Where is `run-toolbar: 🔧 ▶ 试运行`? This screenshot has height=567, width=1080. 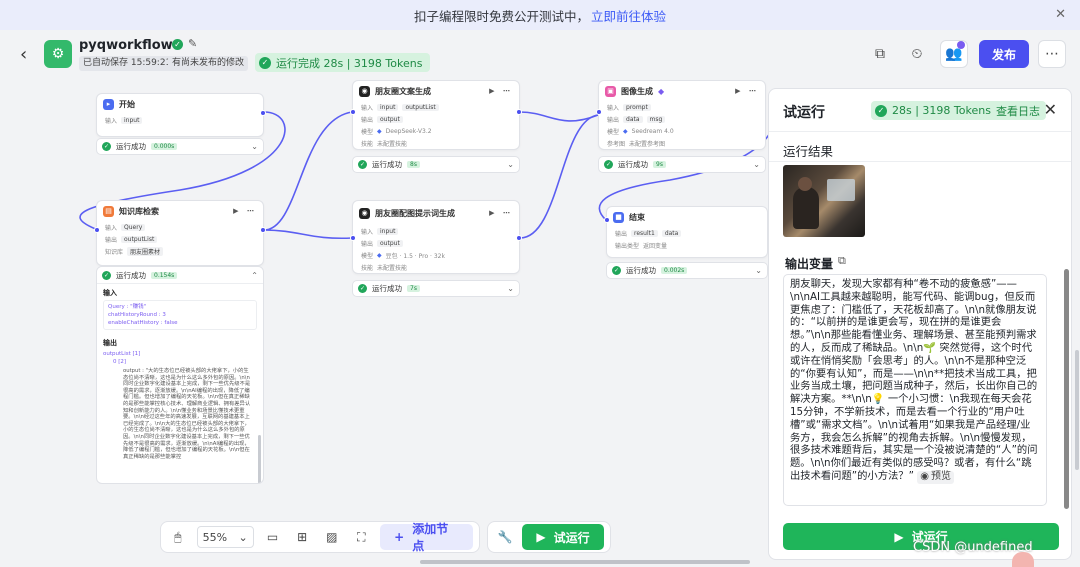
run-toolbar: 🔧 ▶ 试运行 is located at coordinates (549, 537).